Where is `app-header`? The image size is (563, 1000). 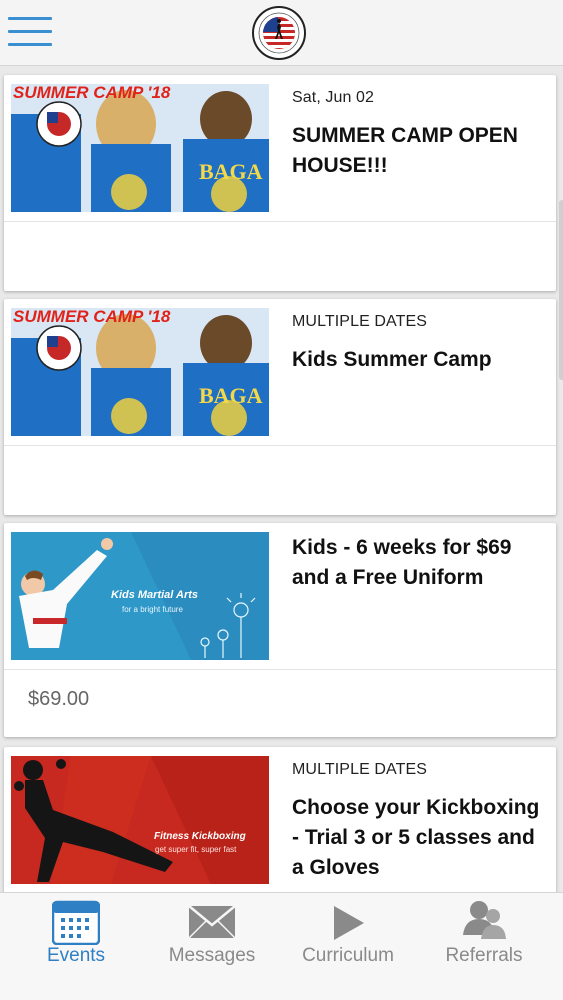 app-header is located at coordinates (281, 33).